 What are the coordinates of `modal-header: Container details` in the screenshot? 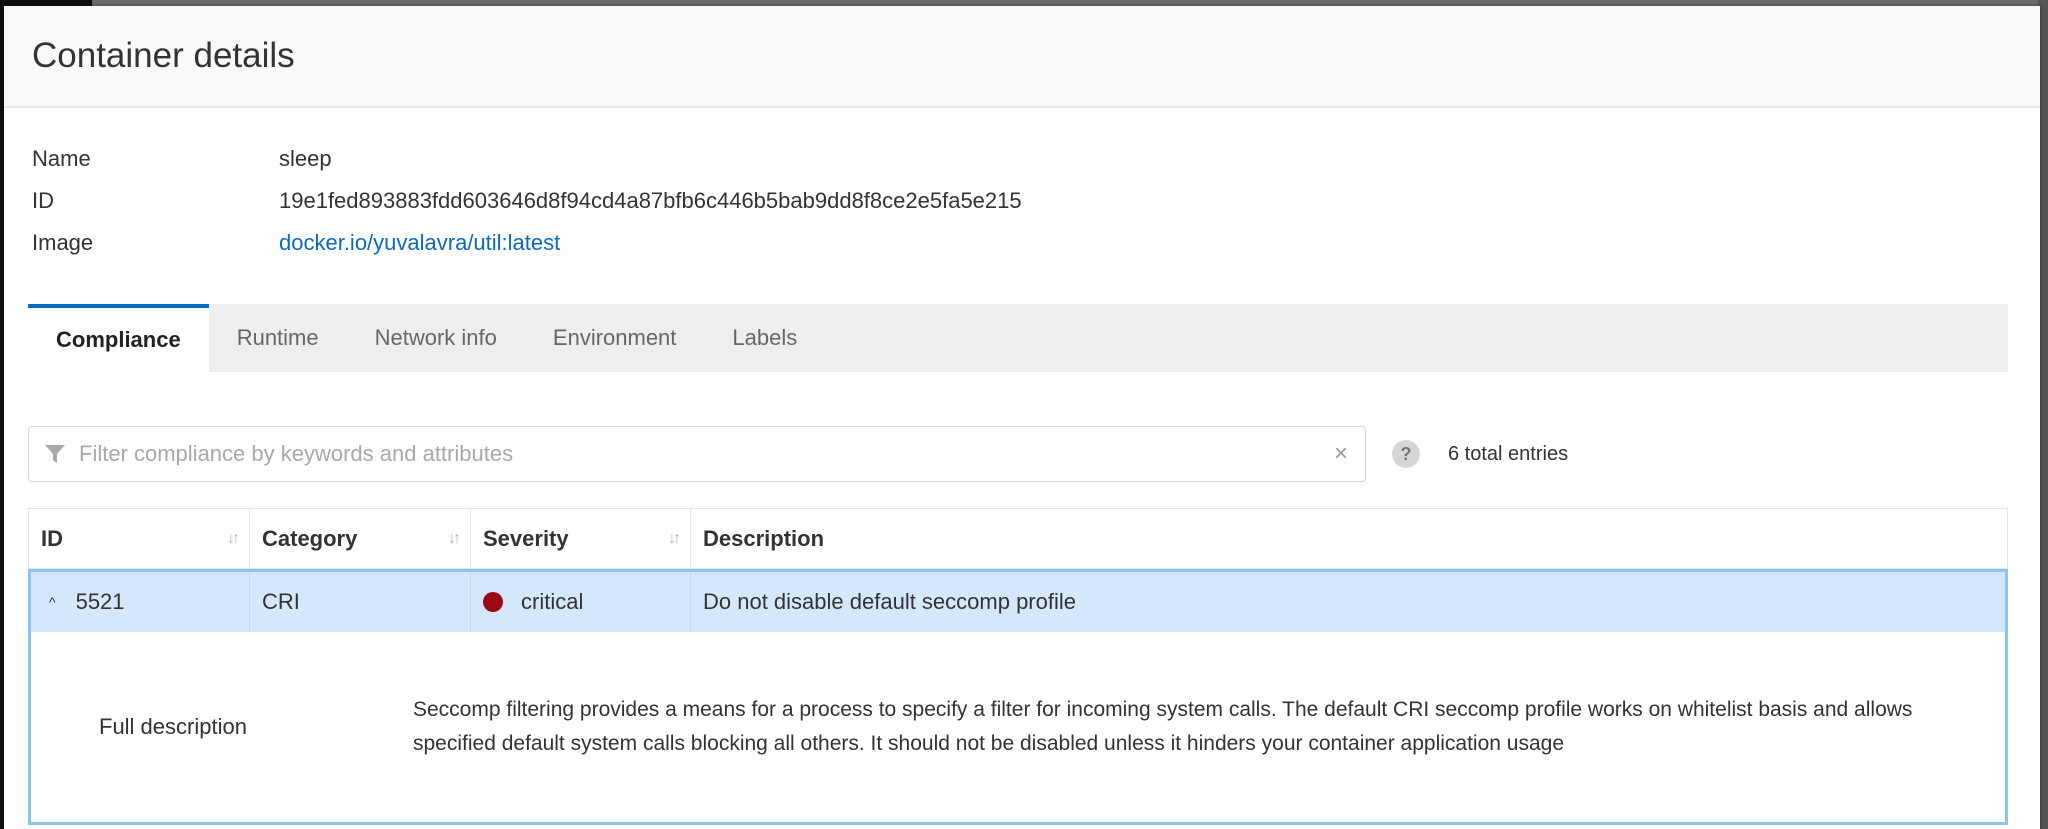 It's located at (1022, 57).